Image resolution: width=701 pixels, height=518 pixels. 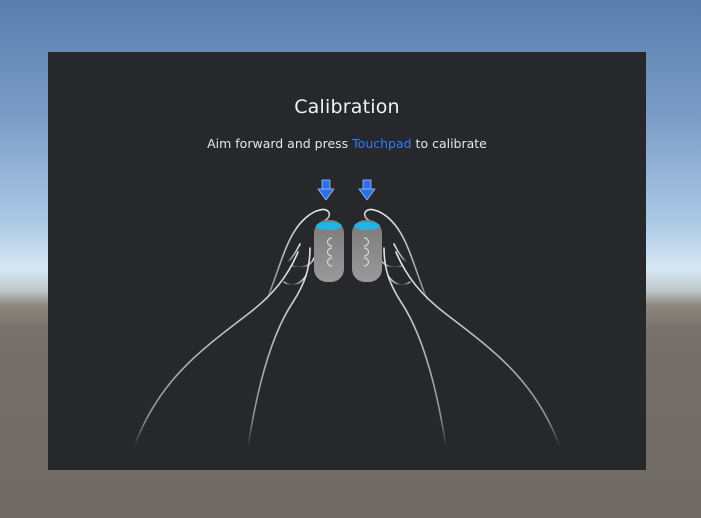 What do you see at coordinates (367, 251) in the screenshot?
I see `right-controller` at bounding box center [367, 251].